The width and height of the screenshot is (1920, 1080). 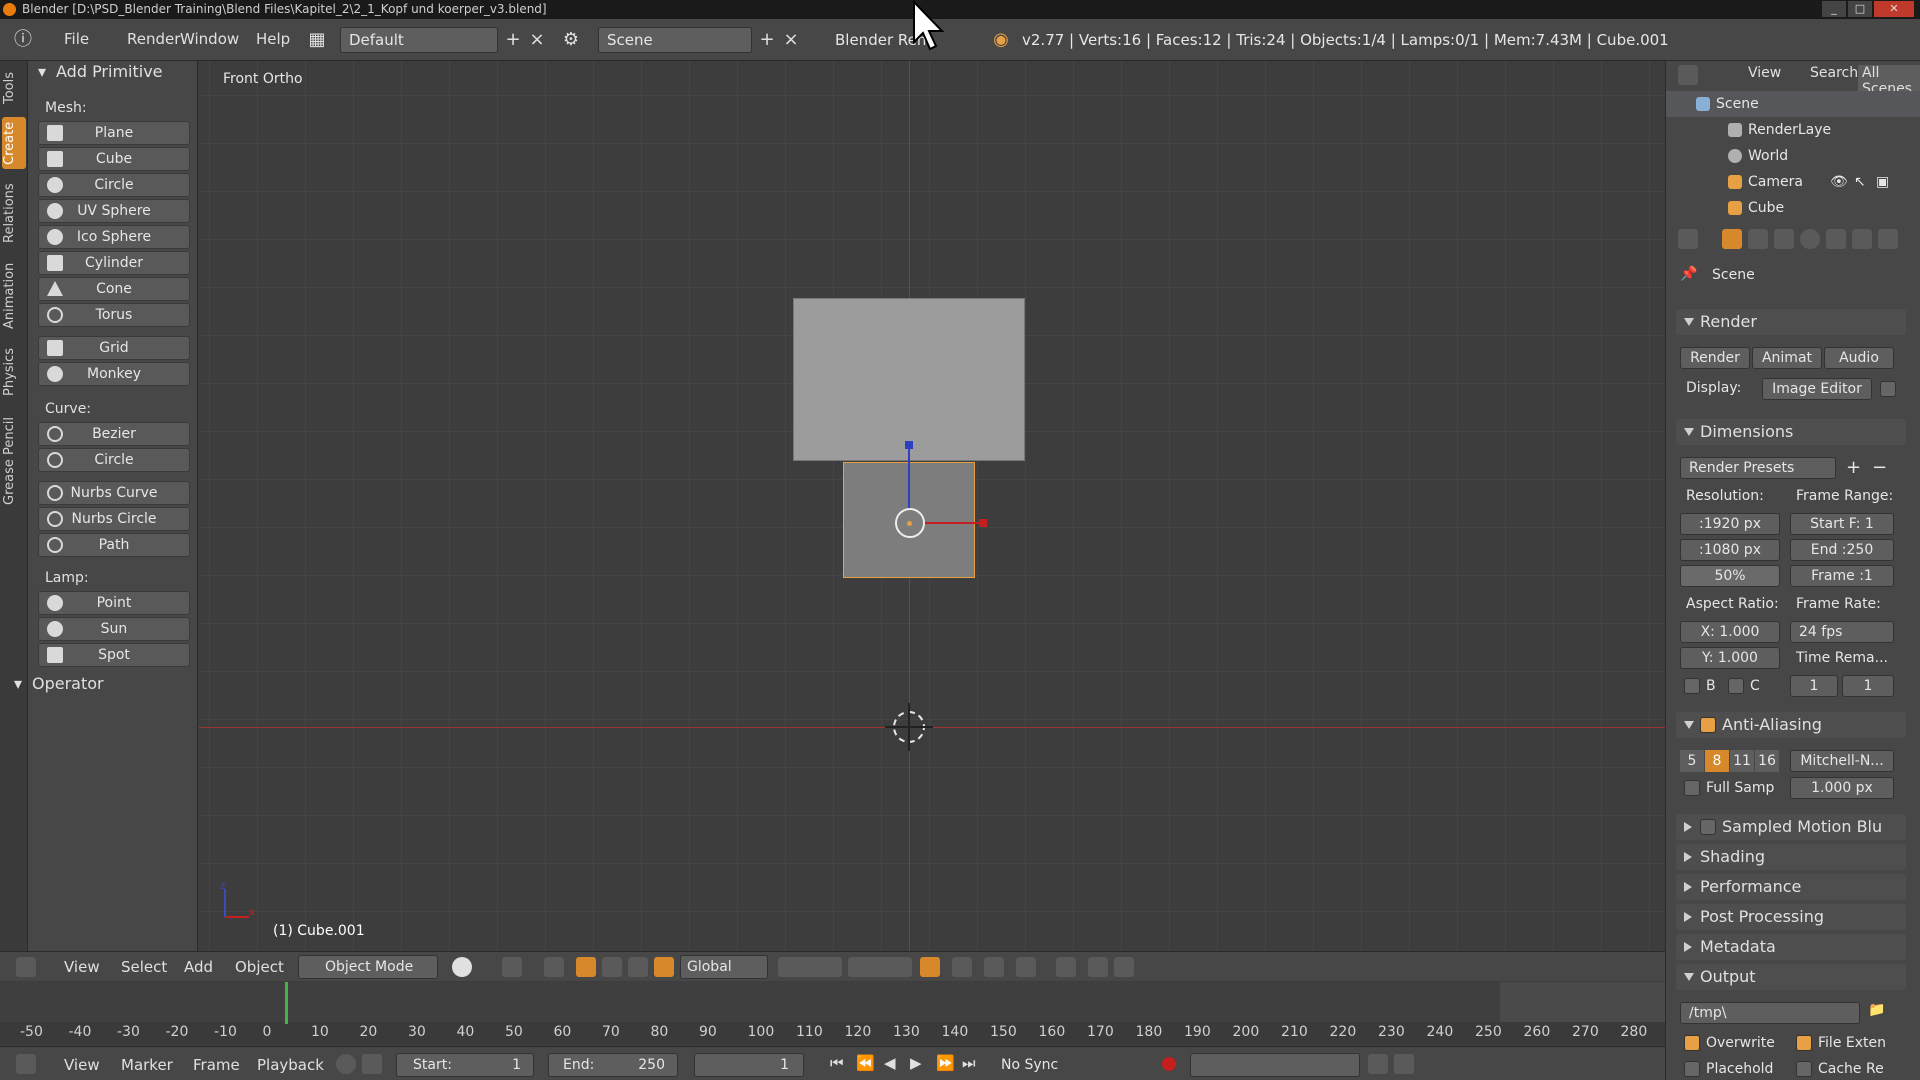 What do you see at coordinates (144, 967) in the screenshot?
I see `menu-select: Select` at bounding box center [144, 967].